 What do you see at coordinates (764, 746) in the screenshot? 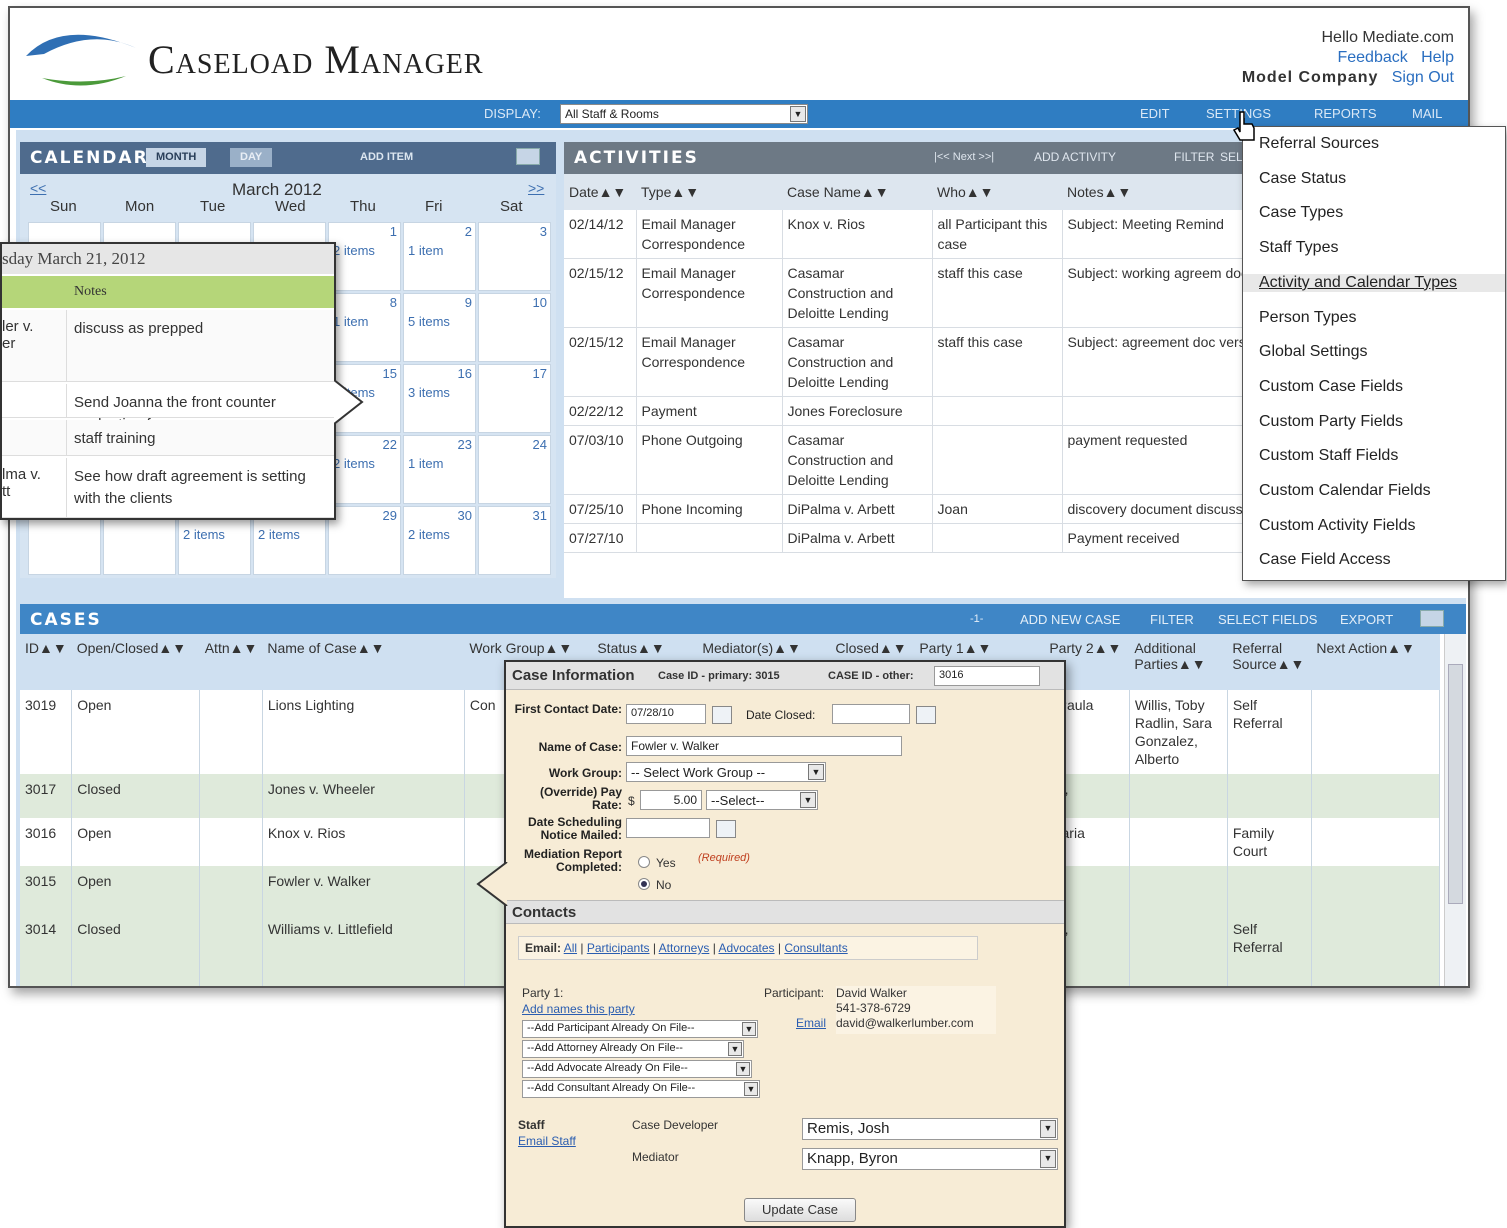
I see `case-name-input: Fowler v. Walker` at bounding box center [764, 746].